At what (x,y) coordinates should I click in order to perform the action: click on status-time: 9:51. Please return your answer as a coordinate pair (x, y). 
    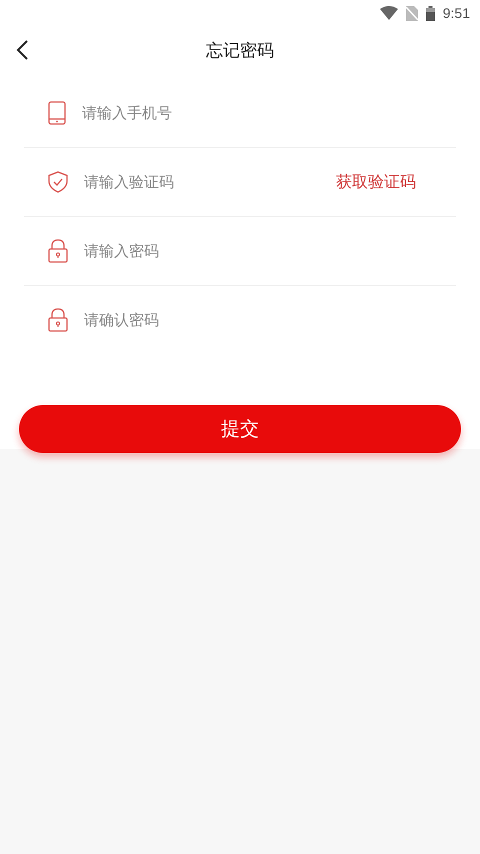
    Looking at the image, I should click on (456, 13).